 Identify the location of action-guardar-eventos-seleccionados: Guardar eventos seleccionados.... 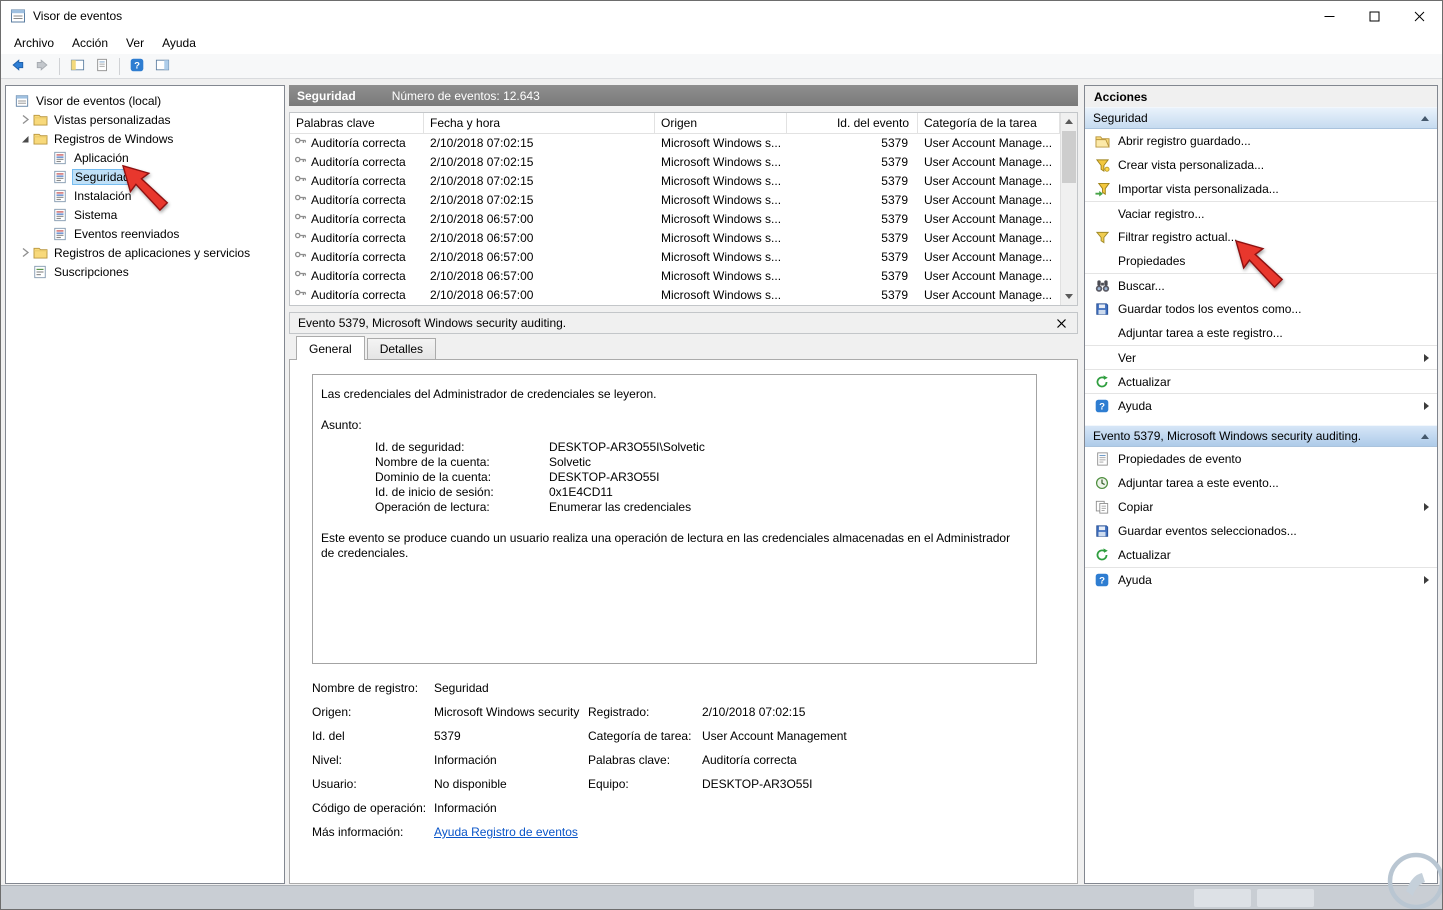
(1261, 531).